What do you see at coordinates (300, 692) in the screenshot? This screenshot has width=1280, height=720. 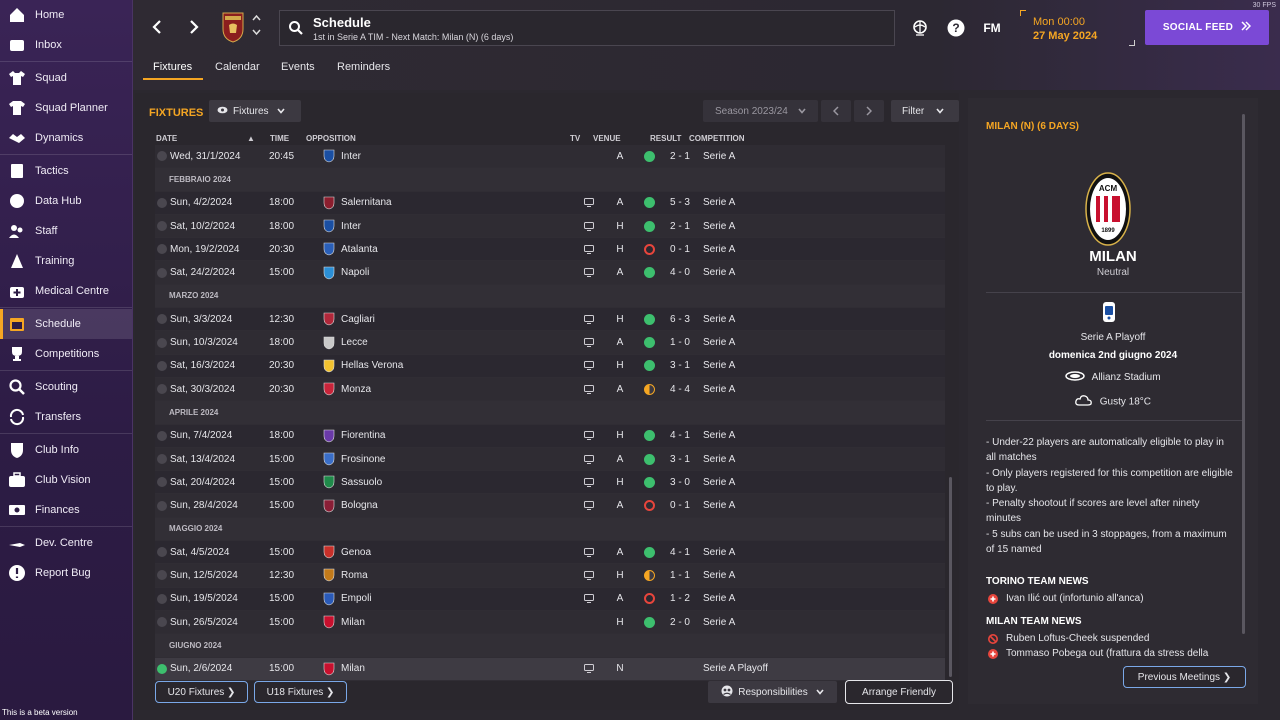 I see `u18-fixtures-button: U18 Fixtures ❯` at bounding box center [300, 692].